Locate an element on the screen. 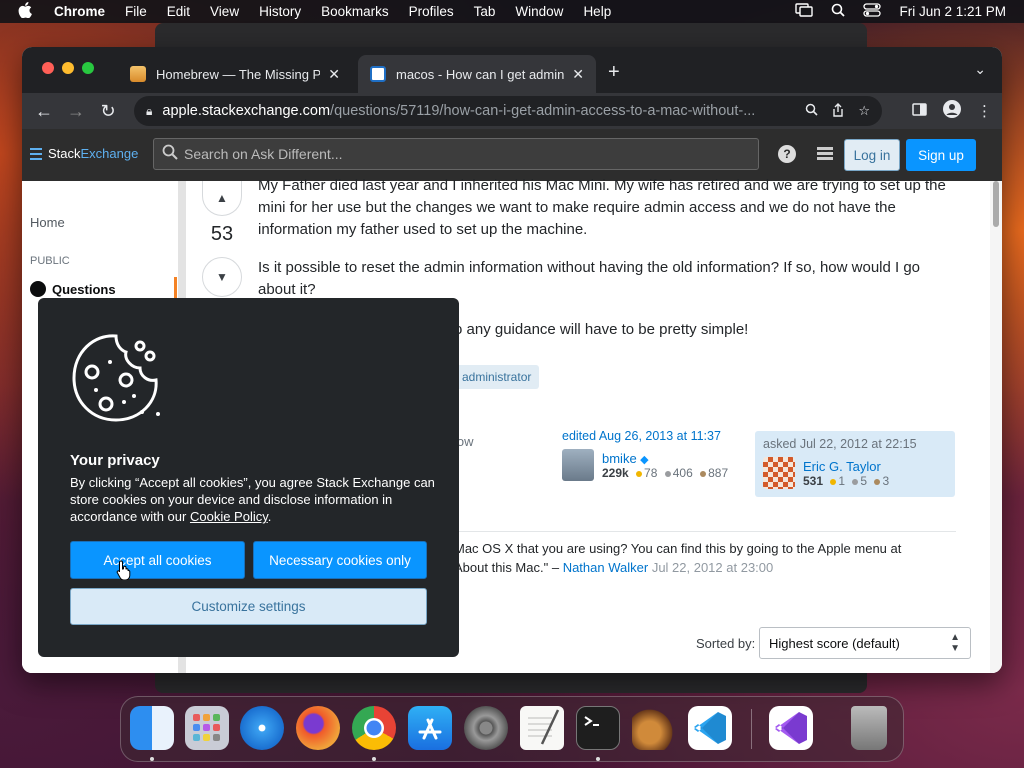 The image size is (1024, 768). menu-history: History is located at coordinates (280, 11).